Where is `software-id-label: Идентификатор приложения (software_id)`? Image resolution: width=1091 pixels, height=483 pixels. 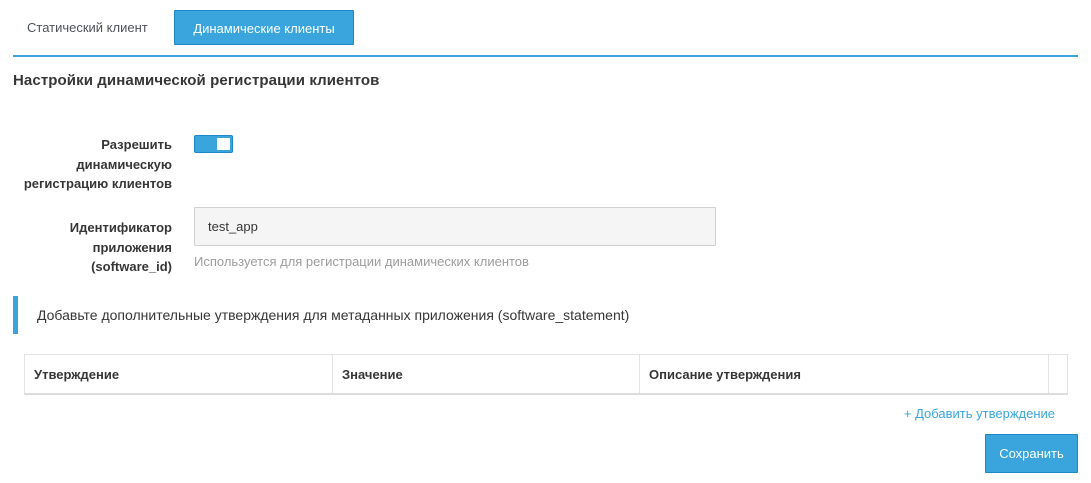 software-id-label: Идентификатор приложения (software_id) is located at coordinates (107, 247).